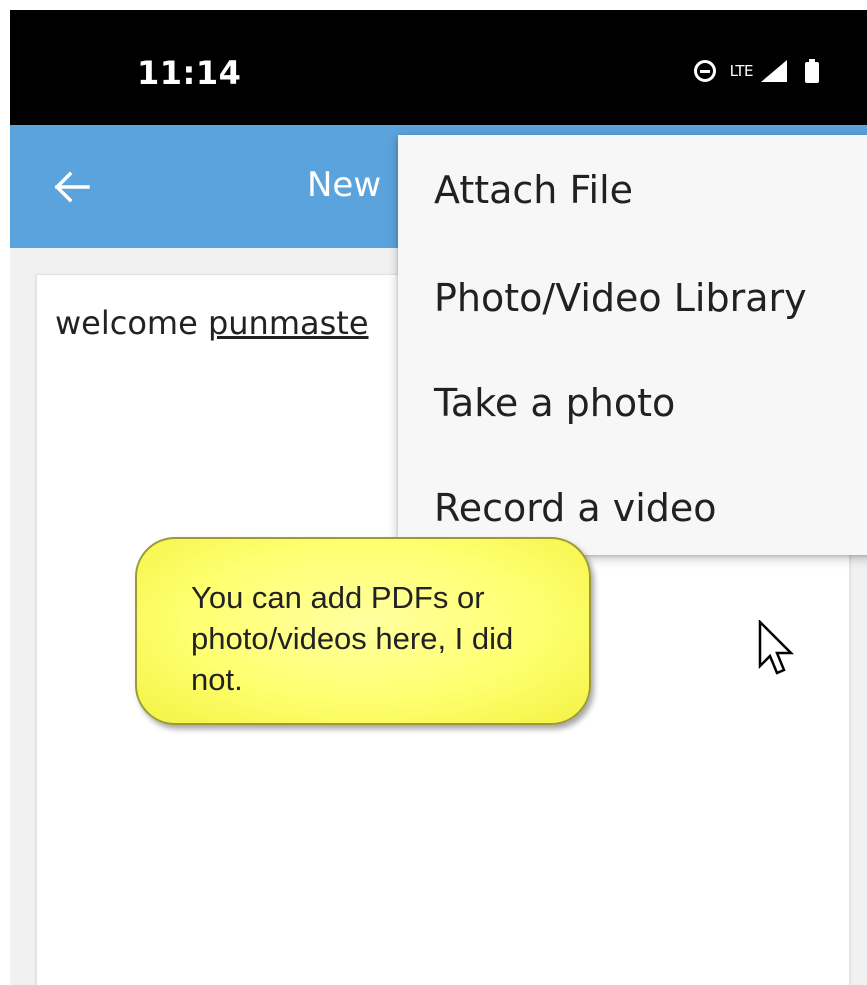  What do you see at coordinates (189, 73) in the screenshot?
I see `status-time: 11:14` at bounding box center [189, 73].